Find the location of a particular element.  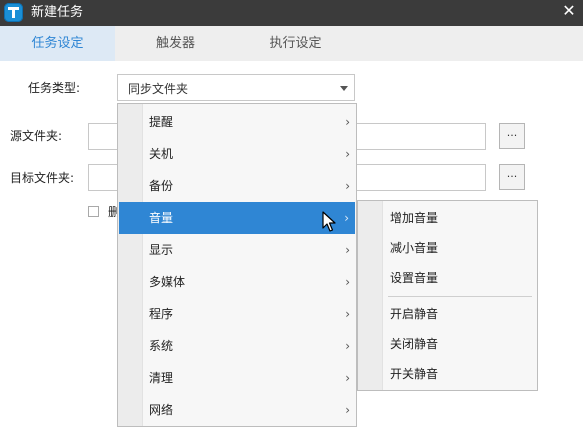

tab-execution-settings: 执行设定 is located at coordinates (295, 43).